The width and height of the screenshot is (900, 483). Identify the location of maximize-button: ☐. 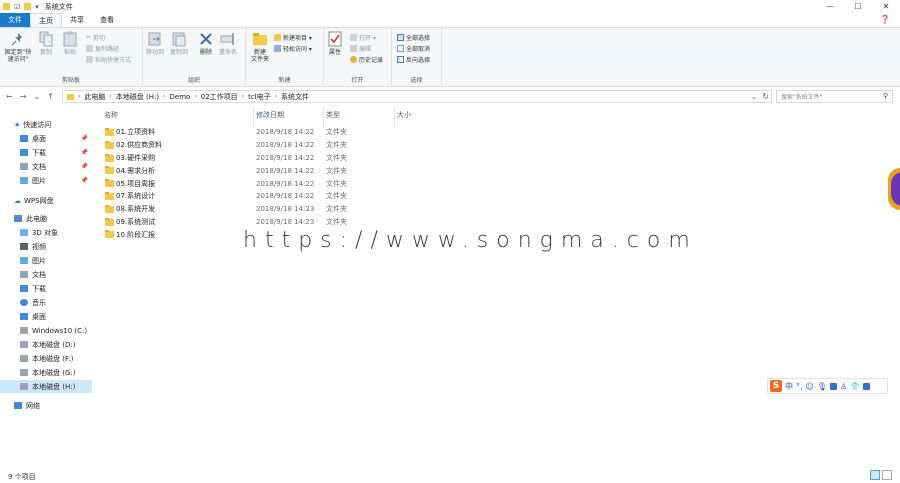
(858, 6).